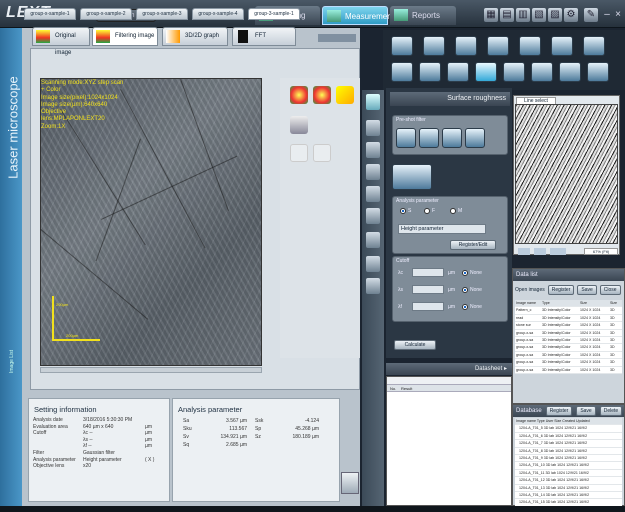  I want to click on preview-image, so click(566, 174).